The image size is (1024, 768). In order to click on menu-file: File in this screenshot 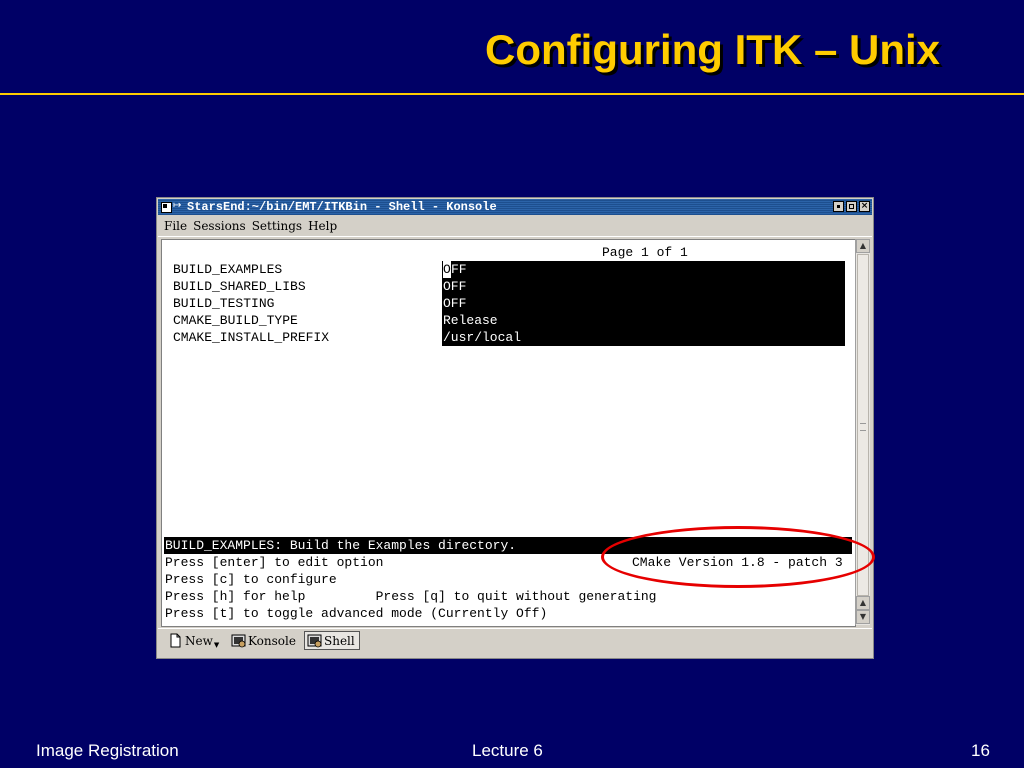, I will do `click(174, 226)`.